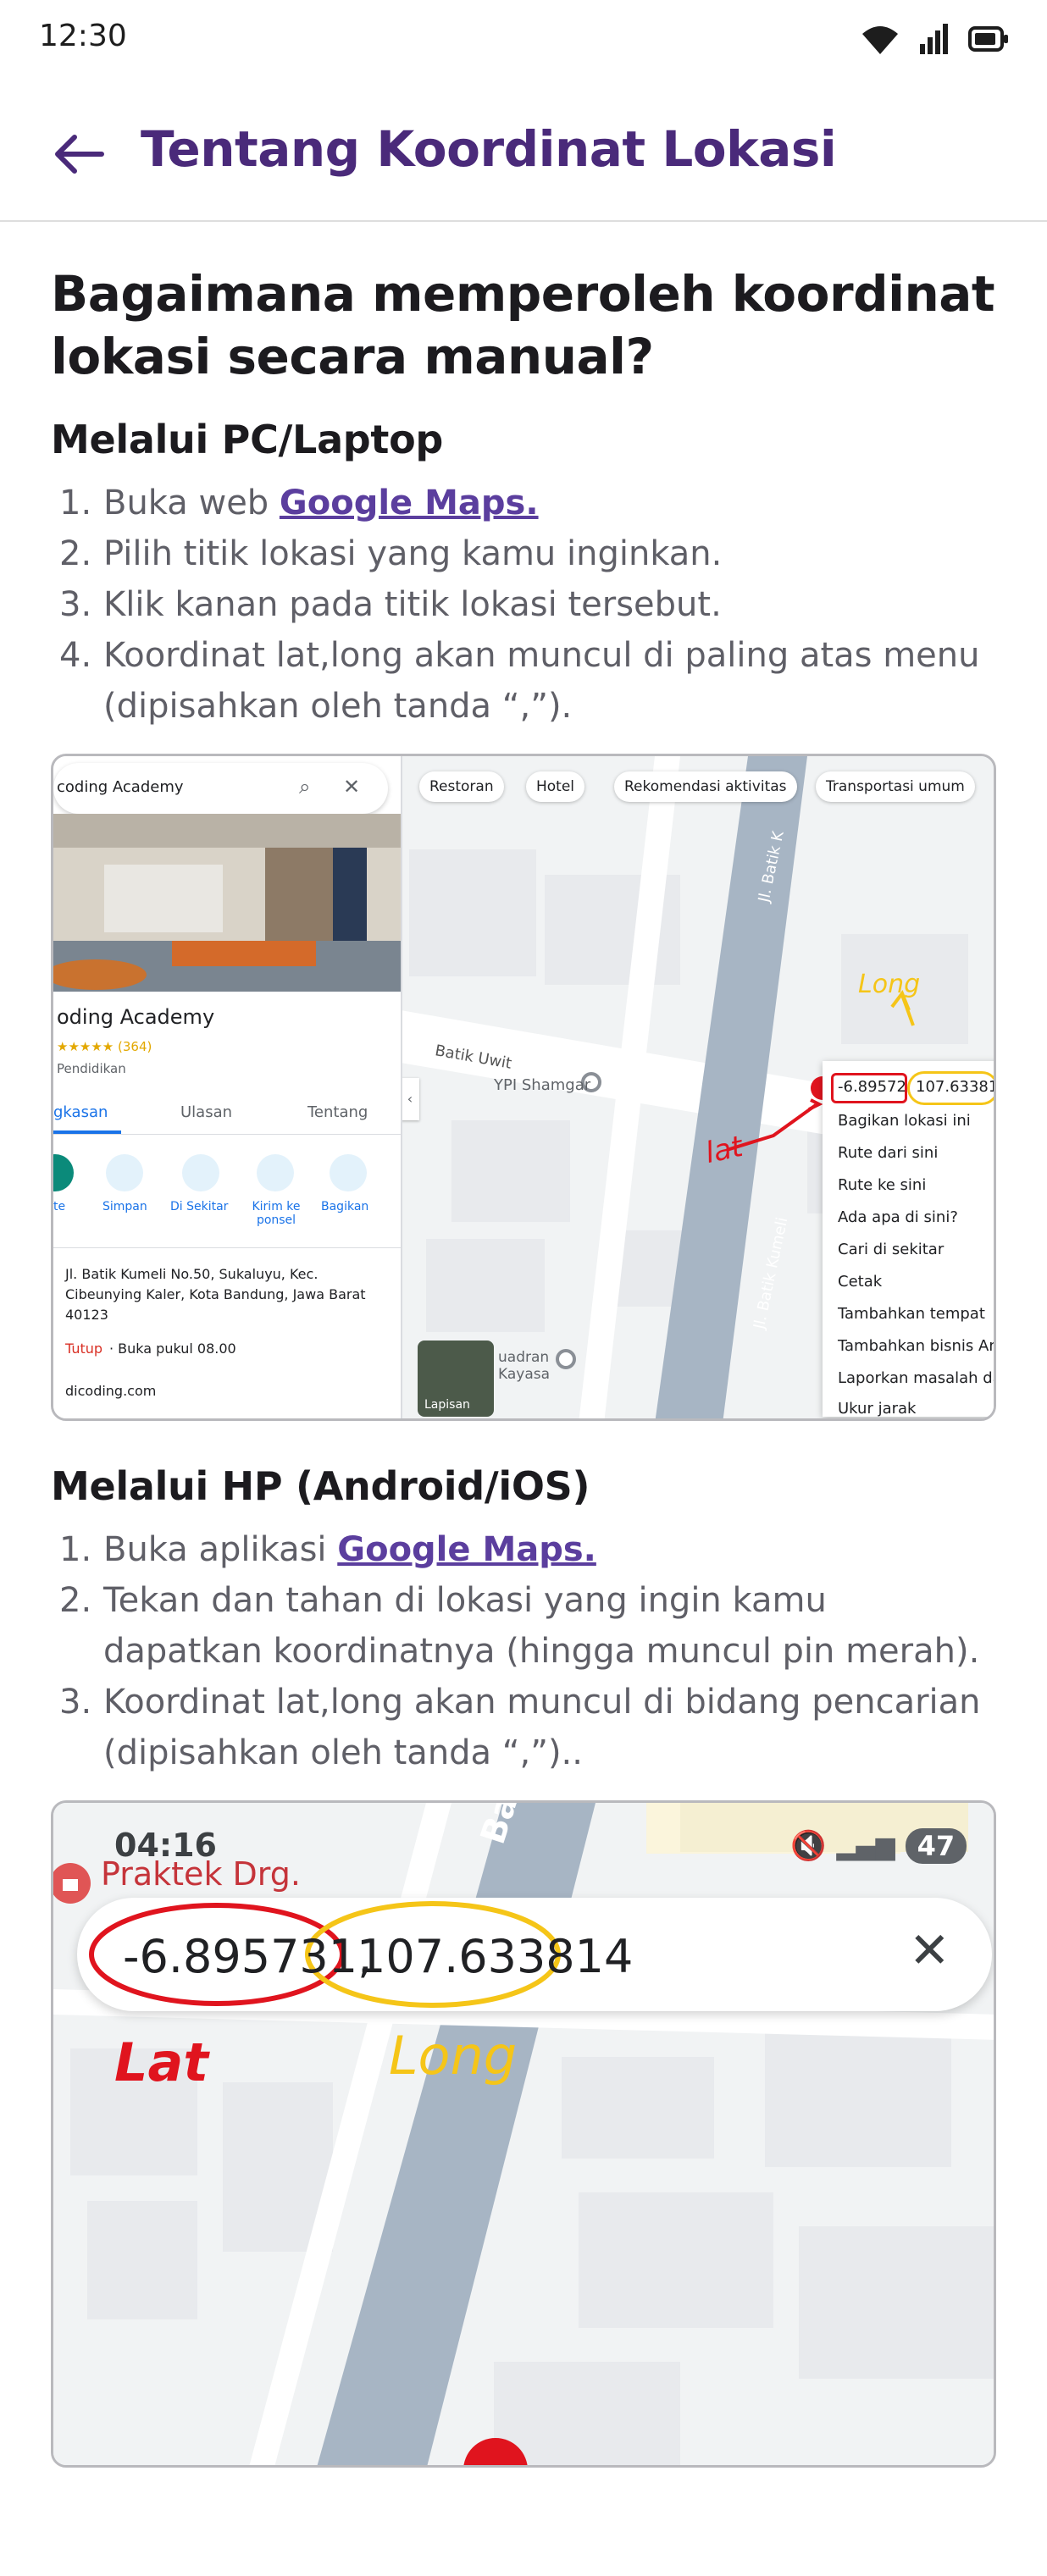 Image resolution: width=1047 pixels, height=2576 pixels. What do you see at coordinates (489, 149) in the screenshot?
I see `page-title: Tentang Koordinat Lokasi` at bounding box center [489, 149].